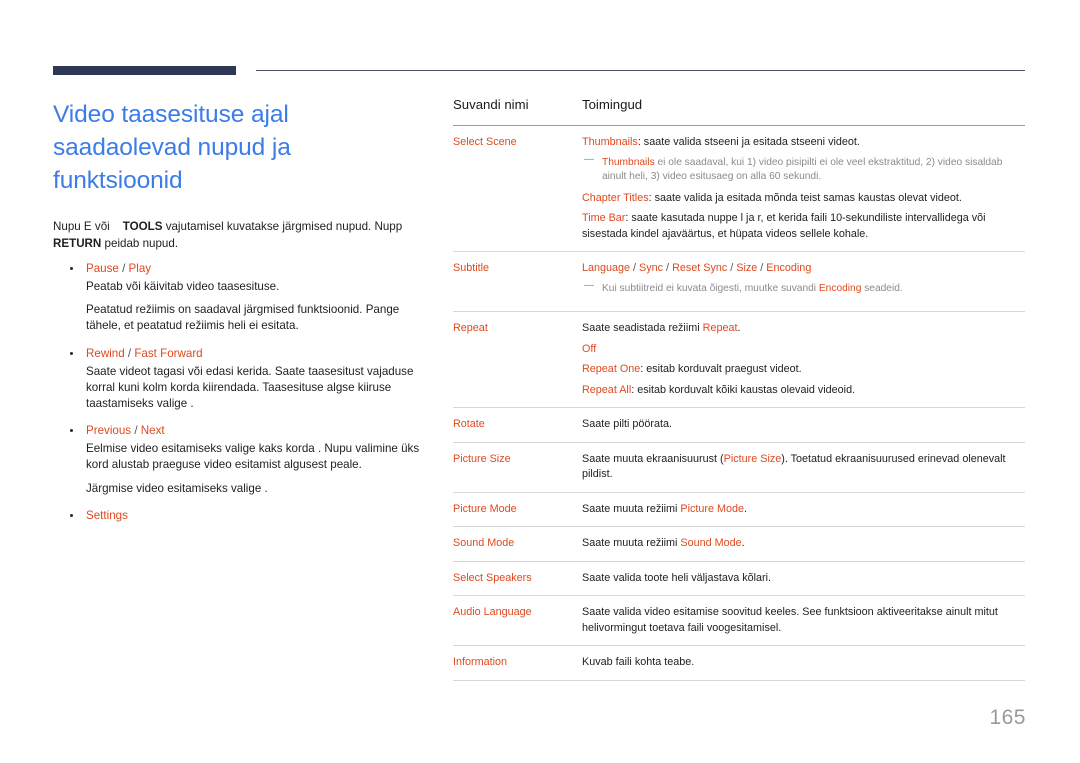  Describe the element at coordinates (1007, 717) in the screenshot. I see `page-number: 165` at that location.